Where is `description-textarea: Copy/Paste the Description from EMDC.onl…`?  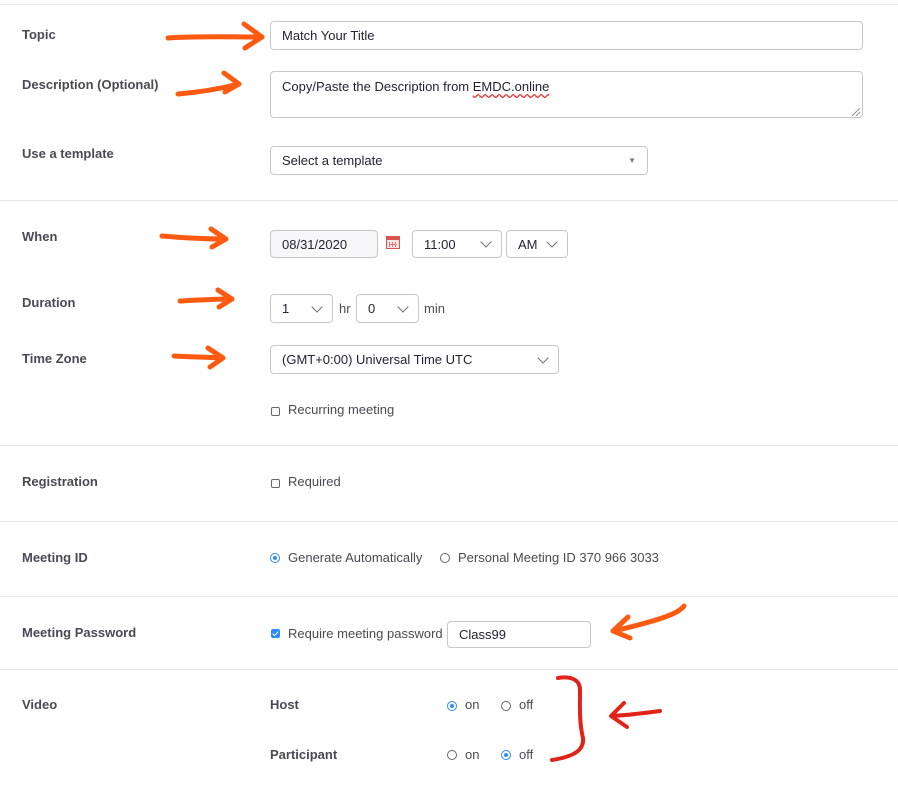 description-textarea: Copy/Paste the Description from EMDC.onl… is located at coordinates (566, 94).